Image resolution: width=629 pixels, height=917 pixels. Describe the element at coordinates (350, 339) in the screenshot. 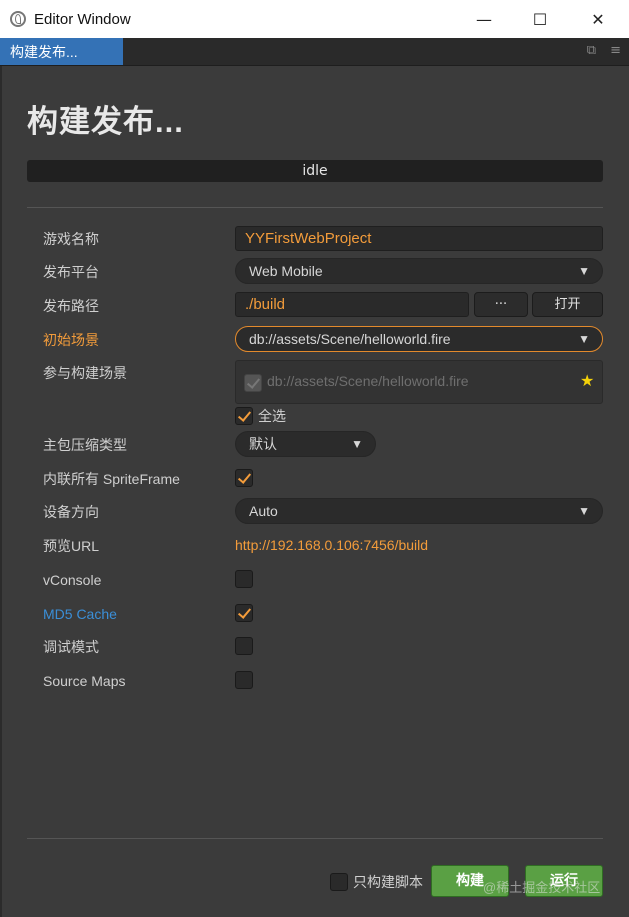

I see `start-scene-value: db://assets/Scene/helloworld.fire` at that location.